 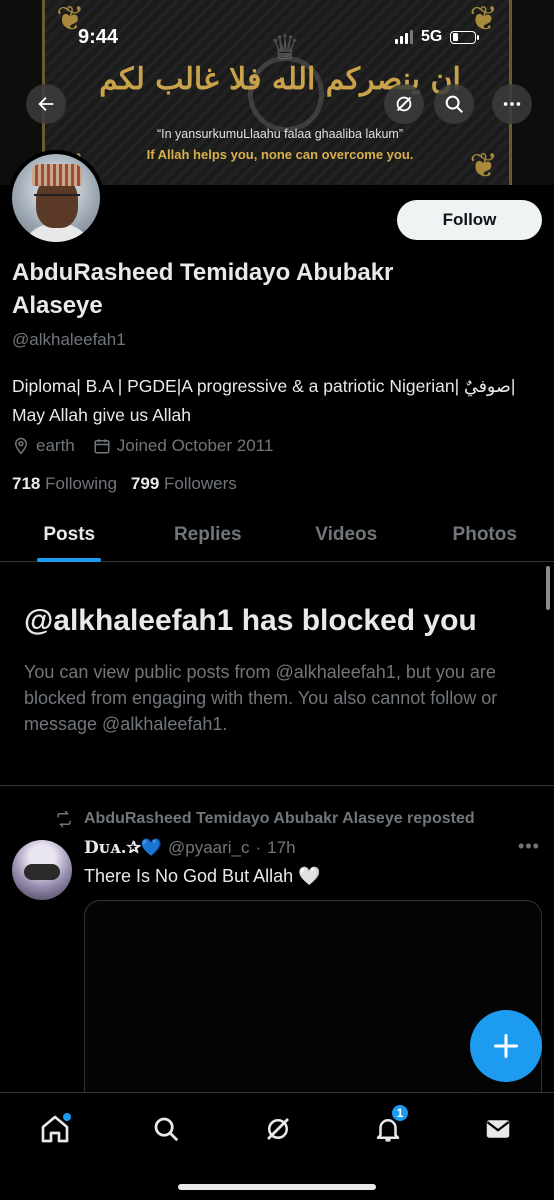 I want to click on location-item: earth, so click(x=43, y=446).